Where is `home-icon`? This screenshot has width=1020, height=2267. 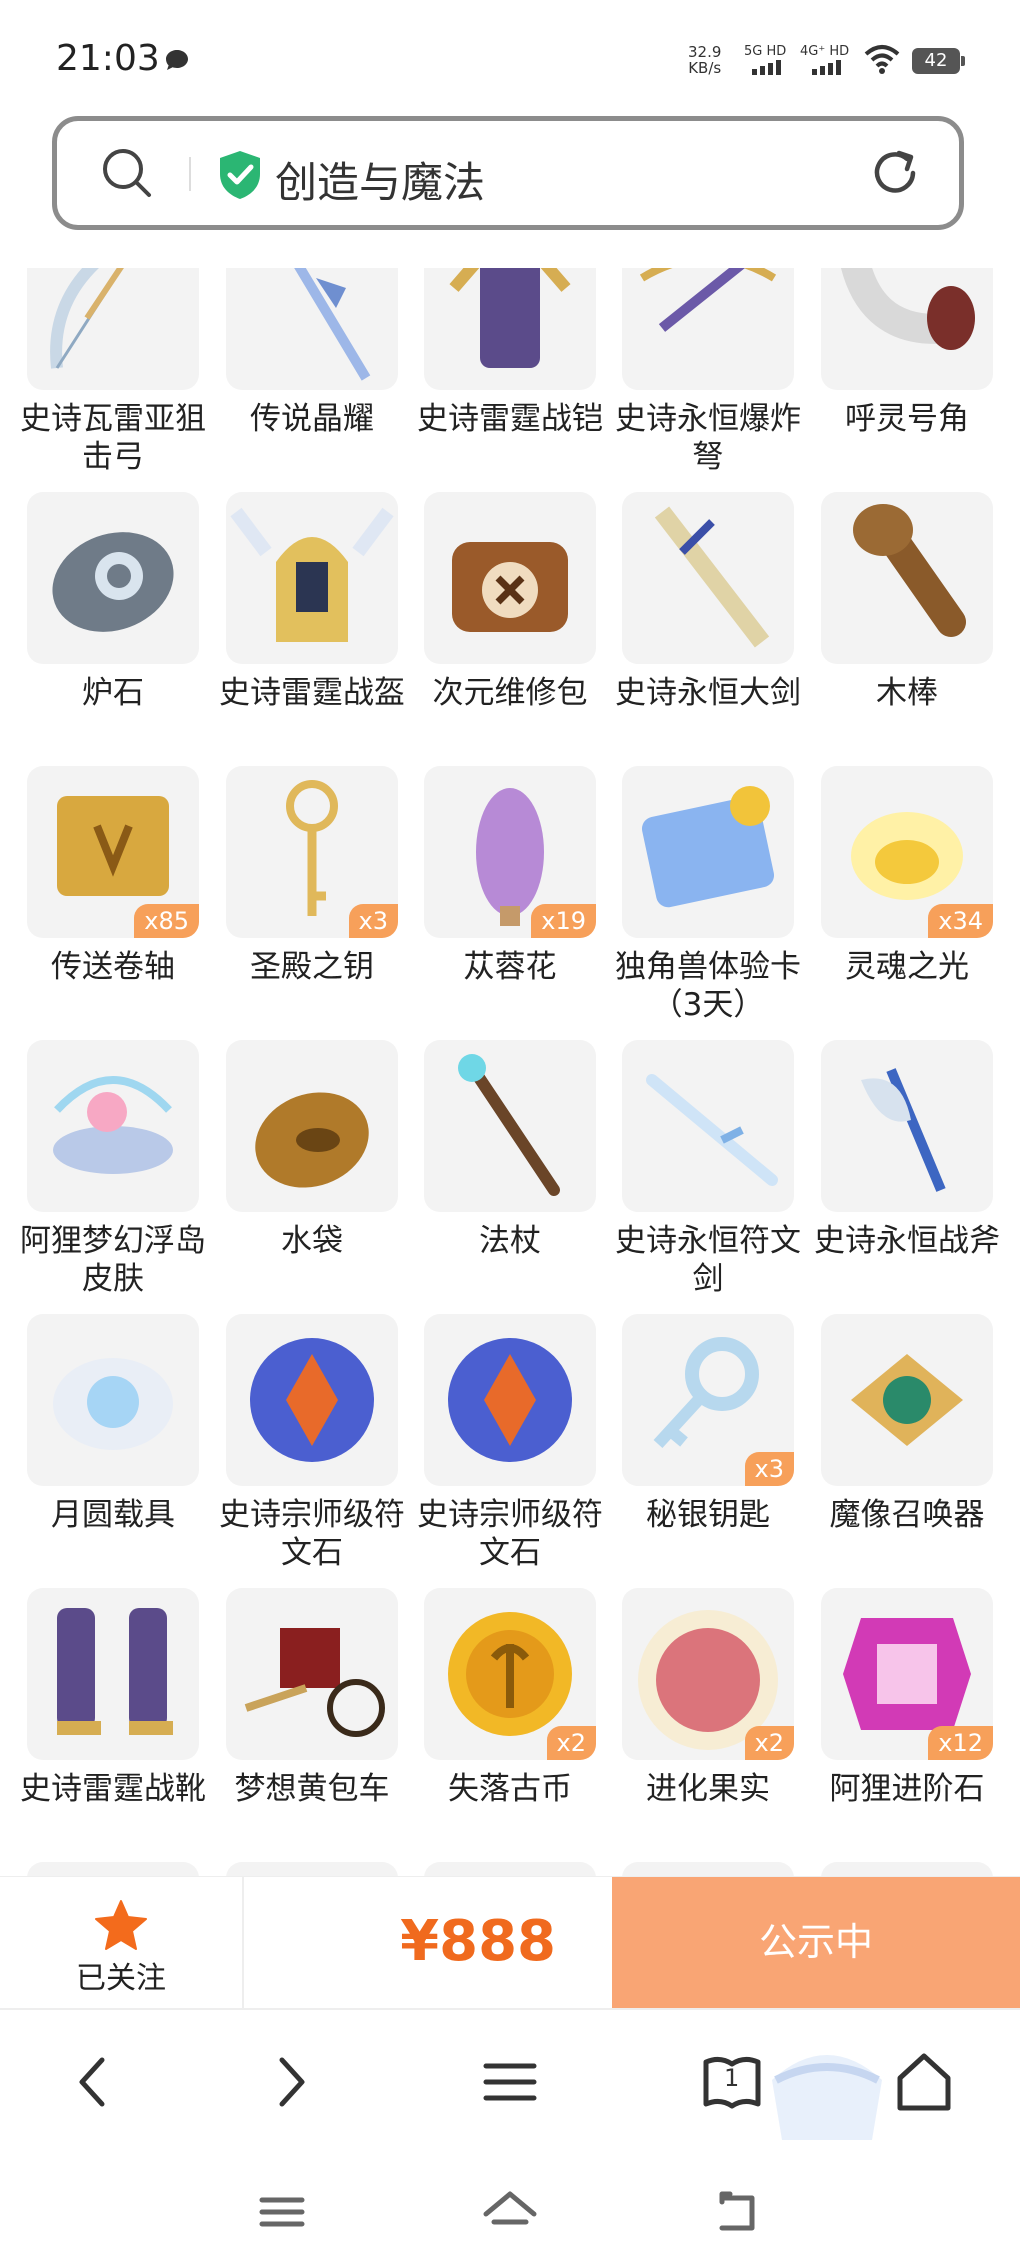
home-icon is located at coordinates (924, 2082).